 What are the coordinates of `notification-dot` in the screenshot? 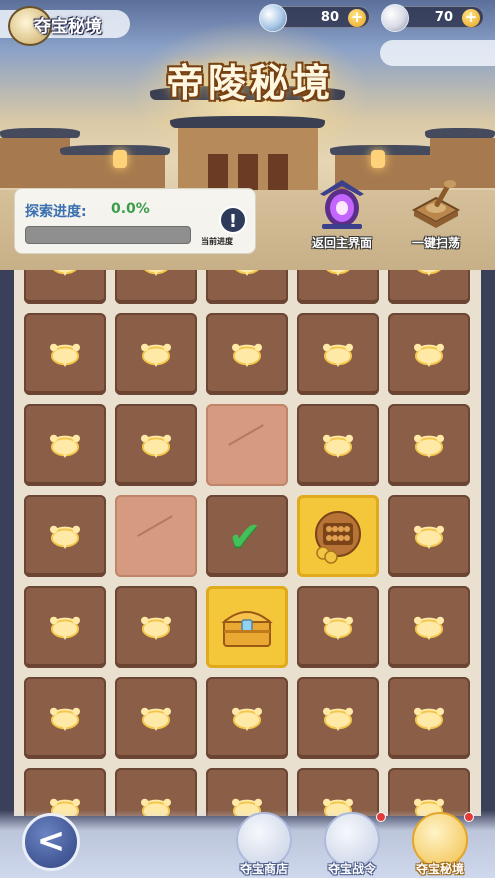 It's located at (469, 817).